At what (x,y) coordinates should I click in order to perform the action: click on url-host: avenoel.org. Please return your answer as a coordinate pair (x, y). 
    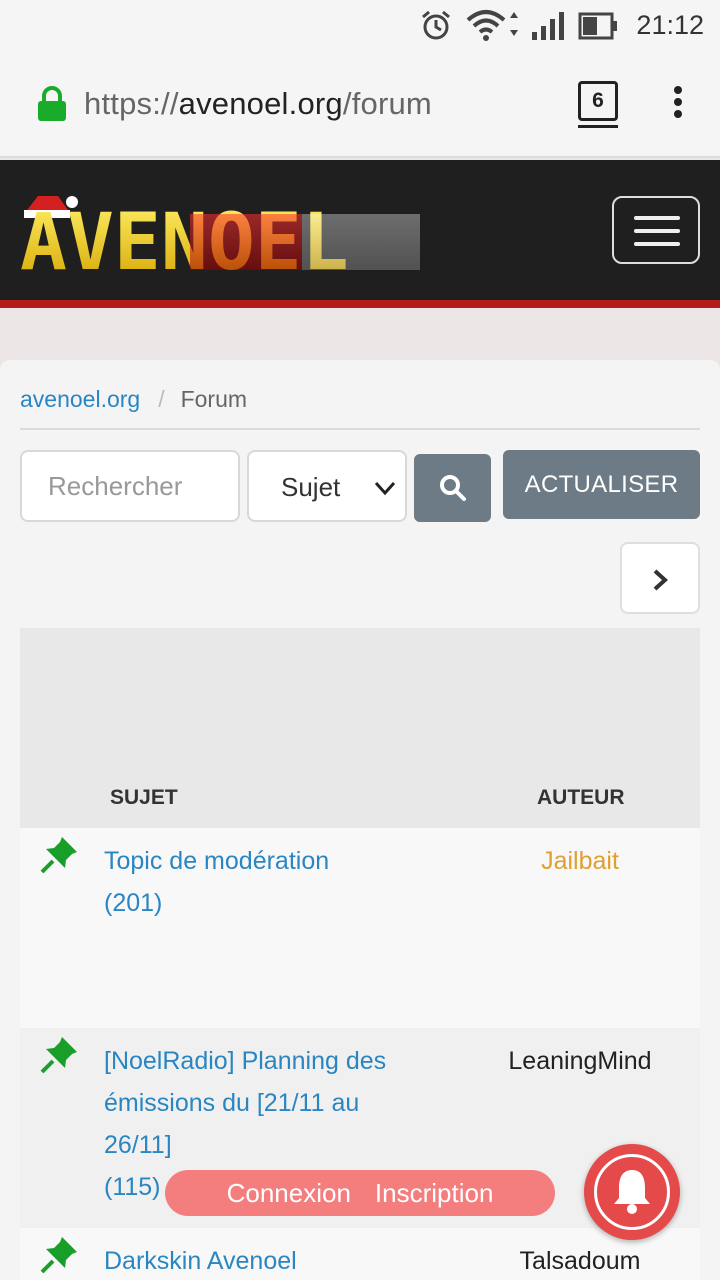
    Looking at the image, I should click on (260, 103).